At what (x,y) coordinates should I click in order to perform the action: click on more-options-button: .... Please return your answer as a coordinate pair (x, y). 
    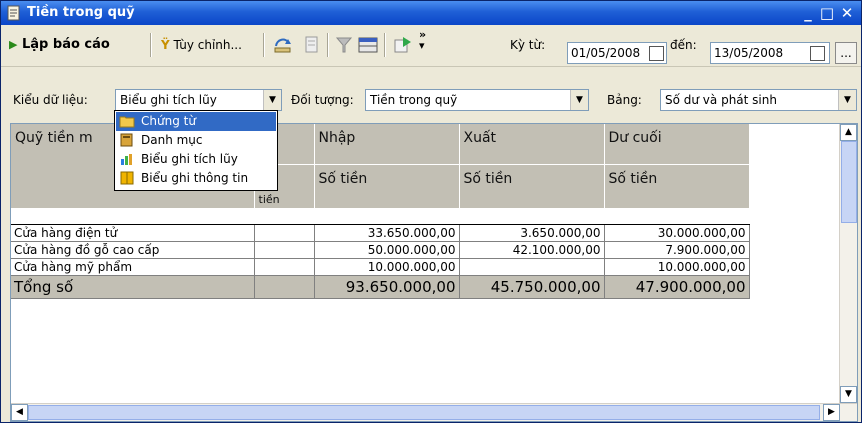
    Looking at the image, I should click on (846, 53).